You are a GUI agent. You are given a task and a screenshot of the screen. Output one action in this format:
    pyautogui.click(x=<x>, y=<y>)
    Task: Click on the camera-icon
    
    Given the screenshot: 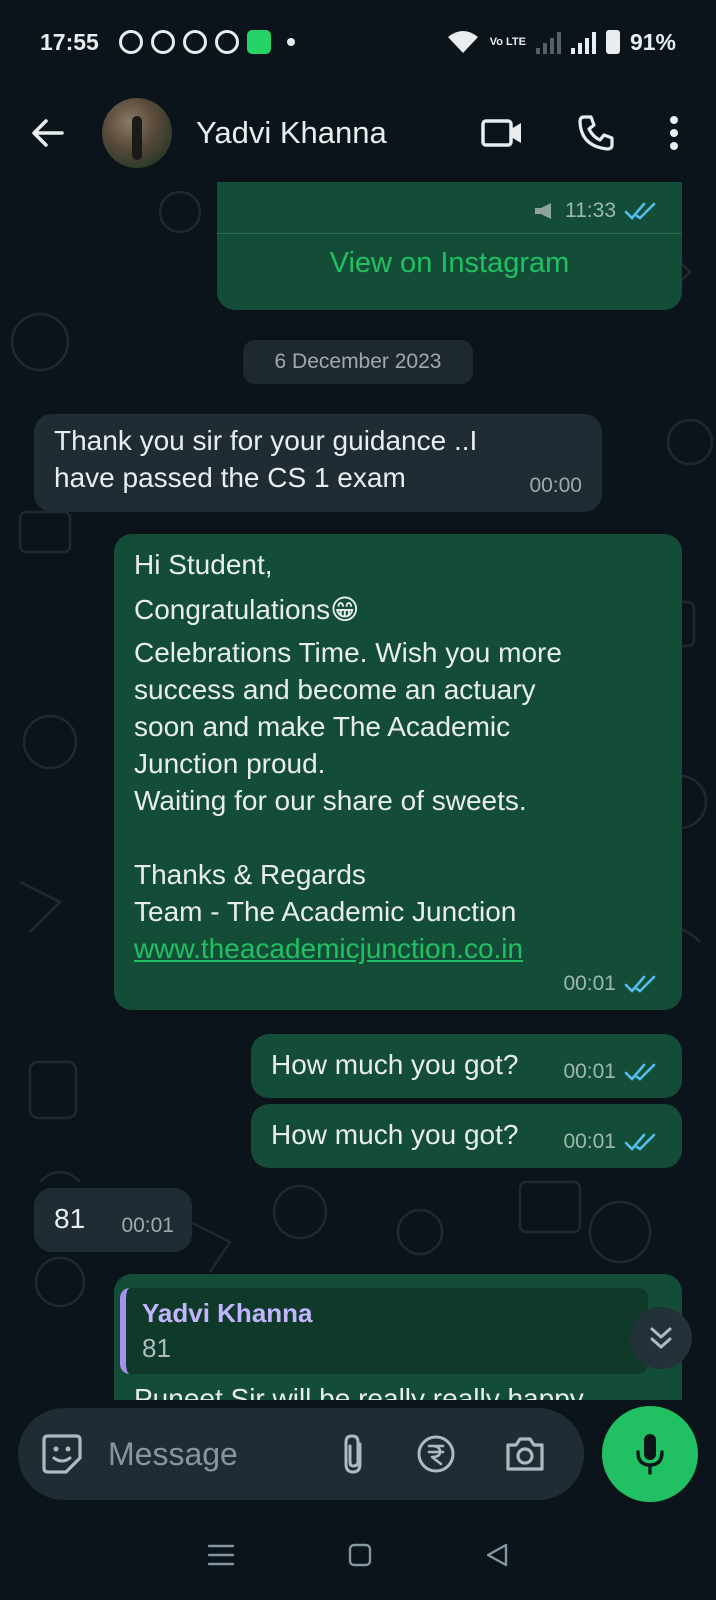 What is the action you would take?
    pyautogui.click(x=525, y=1454)
    